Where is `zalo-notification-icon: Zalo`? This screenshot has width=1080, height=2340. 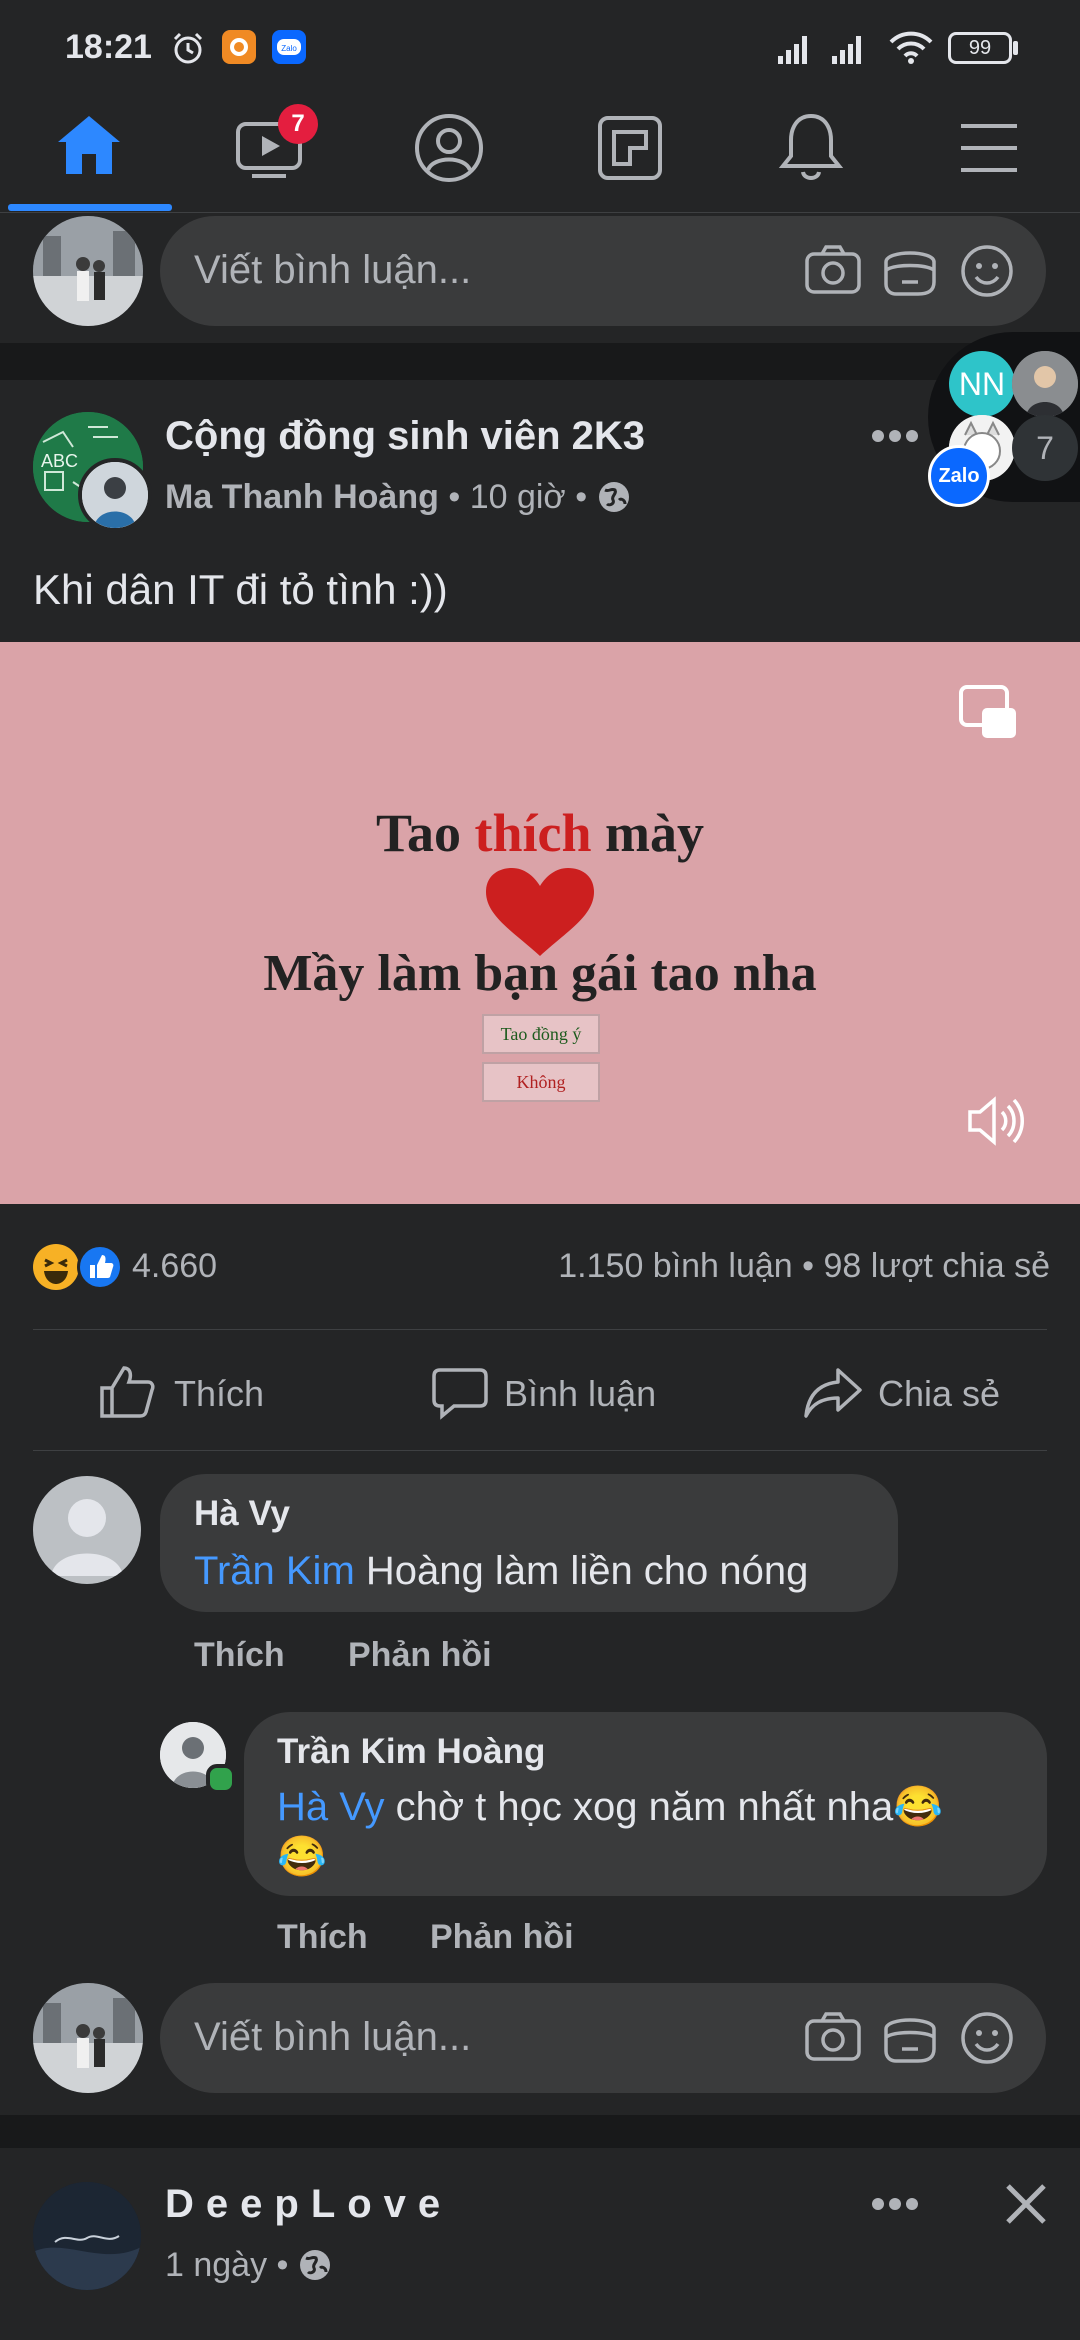 zalo-notification-icon: Zalo is located at coordinates (289, 47).